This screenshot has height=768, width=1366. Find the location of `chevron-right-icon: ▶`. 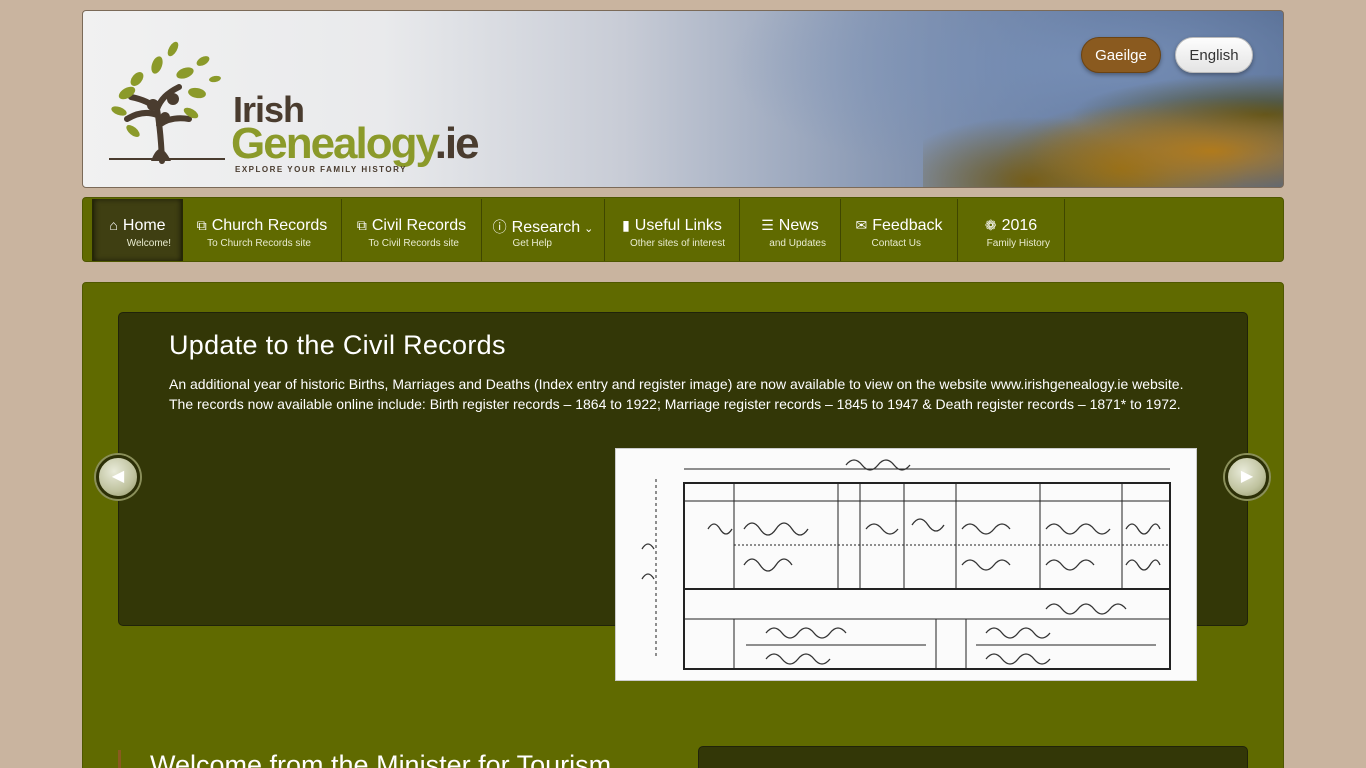

chevron-right-icon: ▶ is located at coordinates (1247, 476).